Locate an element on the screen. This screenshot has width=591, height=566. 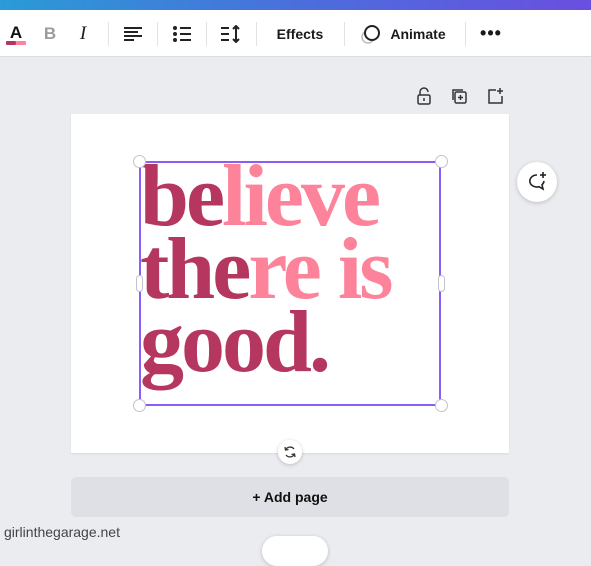
add-square-icon is located at coordinates (495, 96).